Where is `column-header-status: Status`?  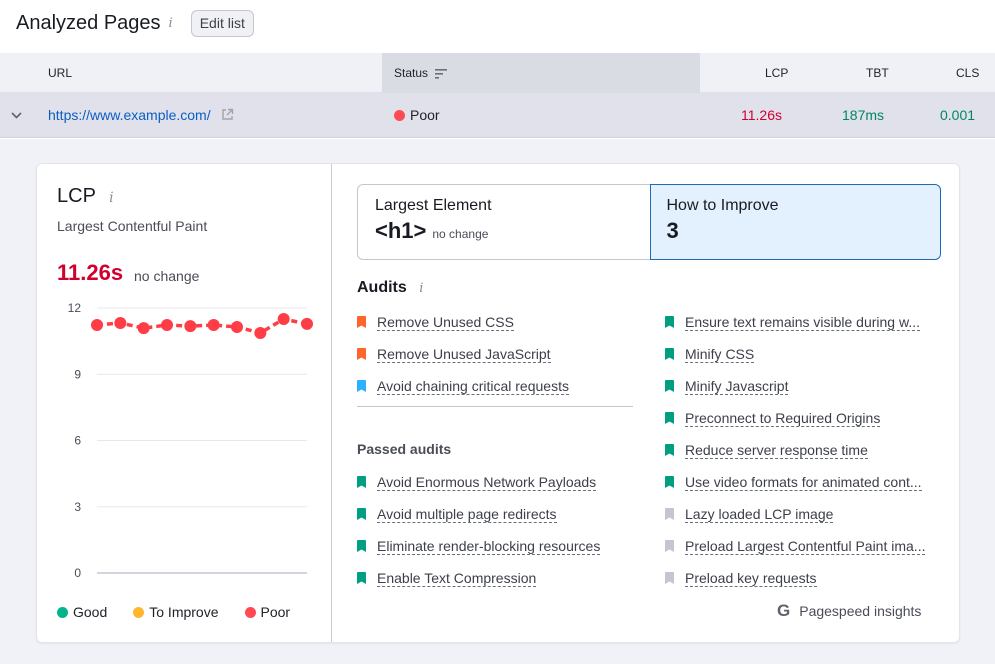 column-header-status: Status is located at coordinates (421, 73).